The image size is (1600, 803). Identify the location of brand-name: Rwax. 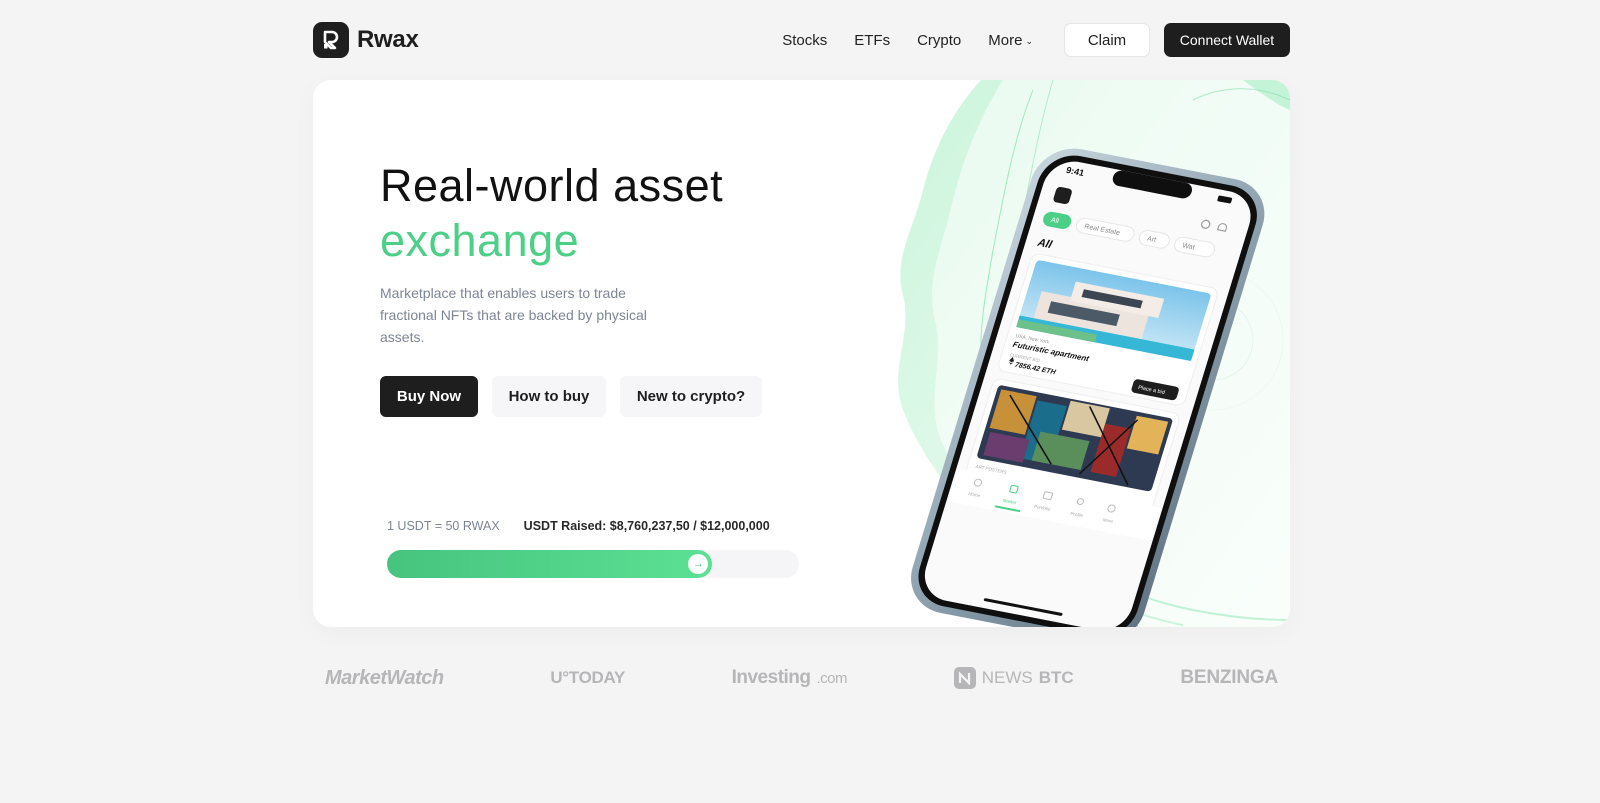
(388, 39).